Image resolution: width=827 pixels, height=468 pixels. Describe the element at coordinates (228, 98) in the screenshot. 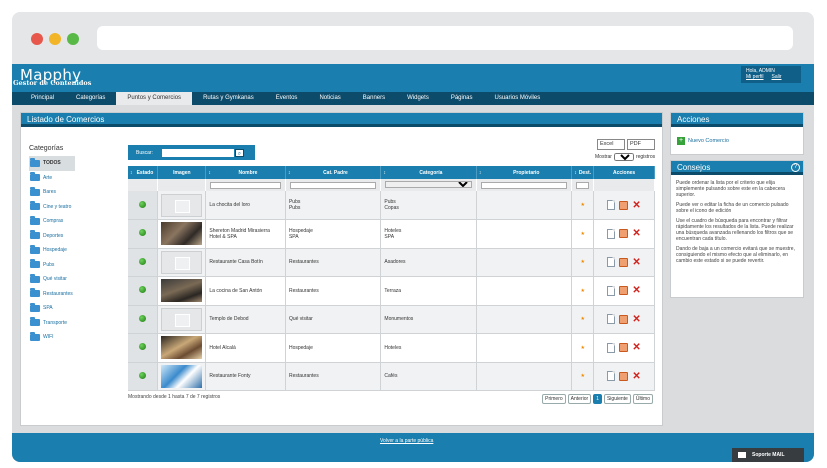

I see `nav-rutas: Rutas y Gymkanas` at that location.